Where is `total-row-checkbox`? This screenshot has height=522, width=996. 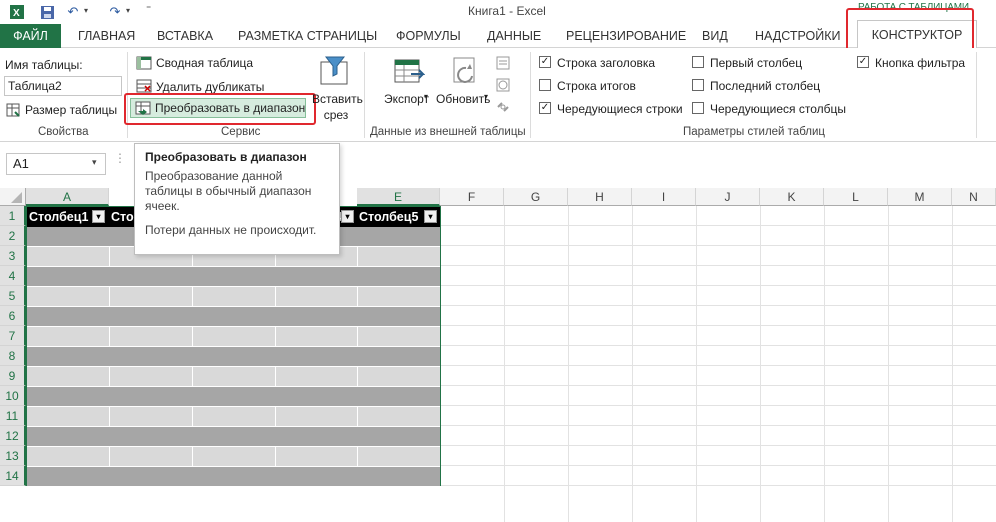 total-row-checkbox is located at coordinates (545, 85).